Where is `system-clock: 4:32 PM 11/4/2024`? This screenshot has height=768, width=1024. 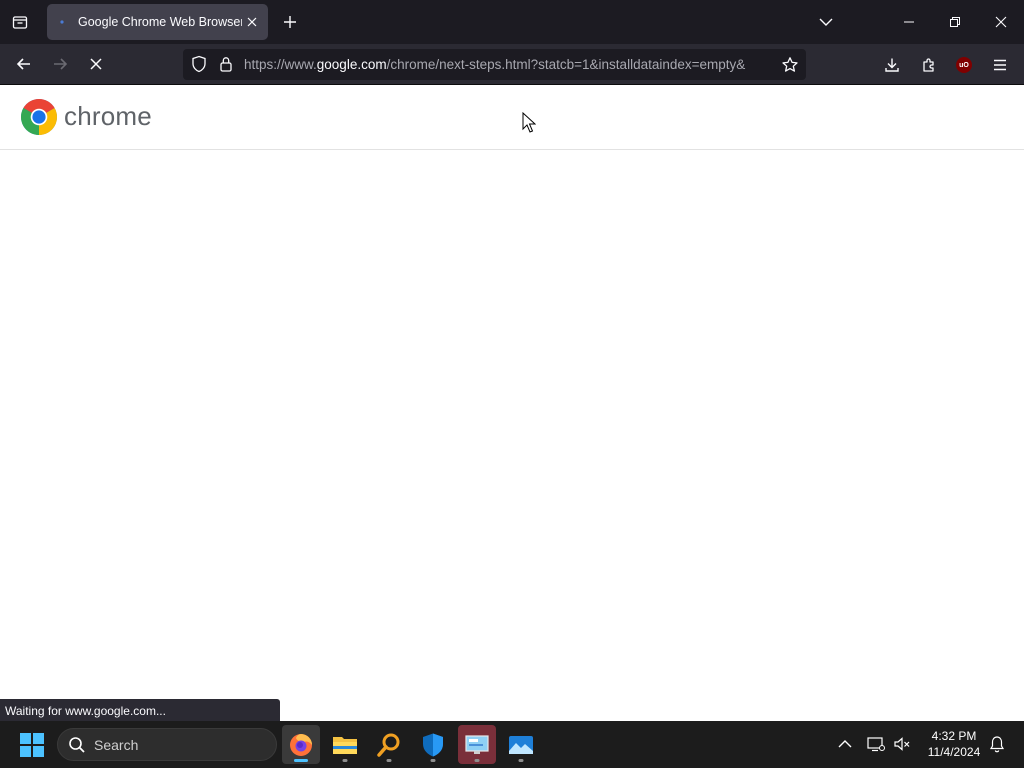 system-clock: 4:32 PM 11/4/2024 is located at coordinates (954, 744).